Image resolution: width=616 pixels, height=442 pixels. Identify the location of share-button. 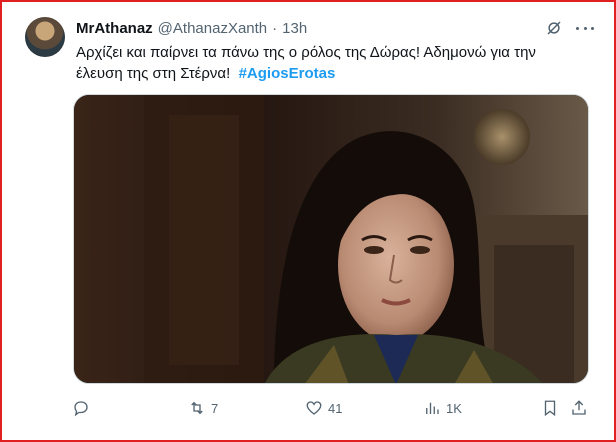
(579, 408).